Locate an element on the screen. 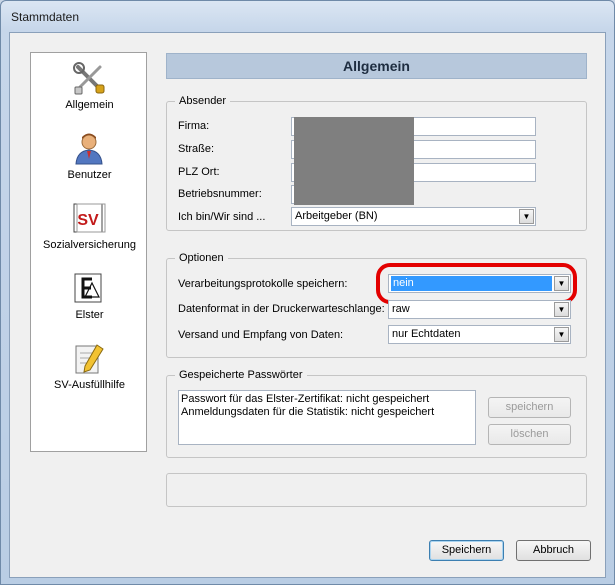 Image resolution: width=615 pixels, height=585 pixels. sidebar-item-benutzer: Benutzer is located at coordinates (89, 160).